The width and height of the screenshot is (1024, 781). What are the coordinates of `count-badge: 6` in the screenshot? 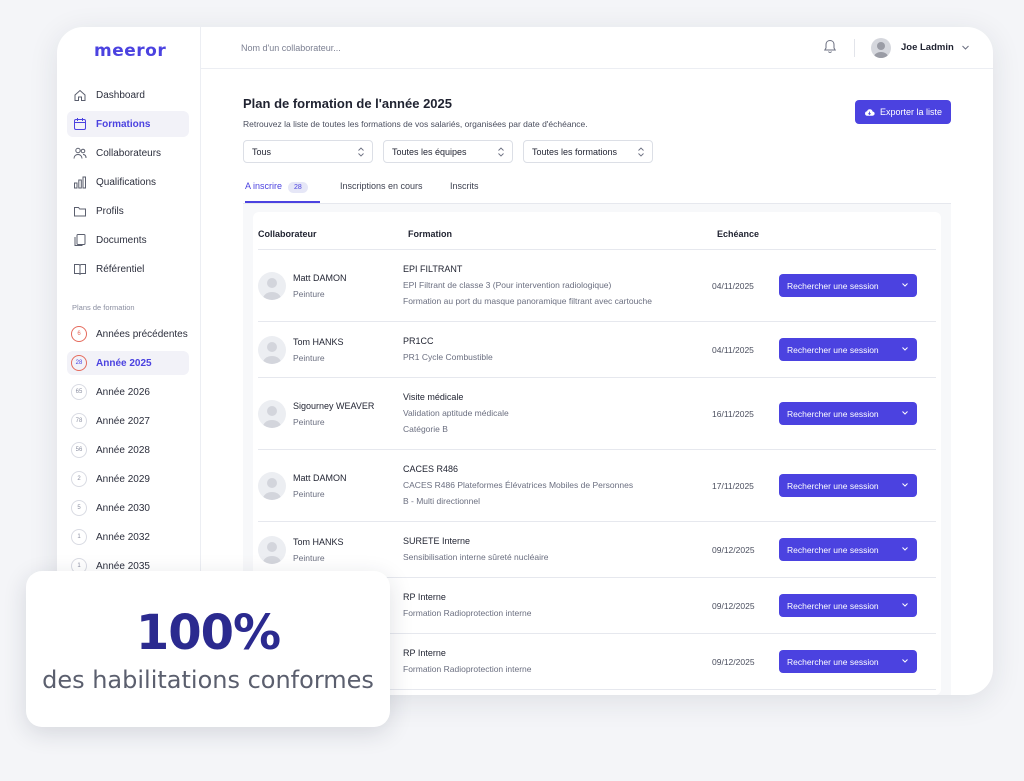 It's located at (79, 334).